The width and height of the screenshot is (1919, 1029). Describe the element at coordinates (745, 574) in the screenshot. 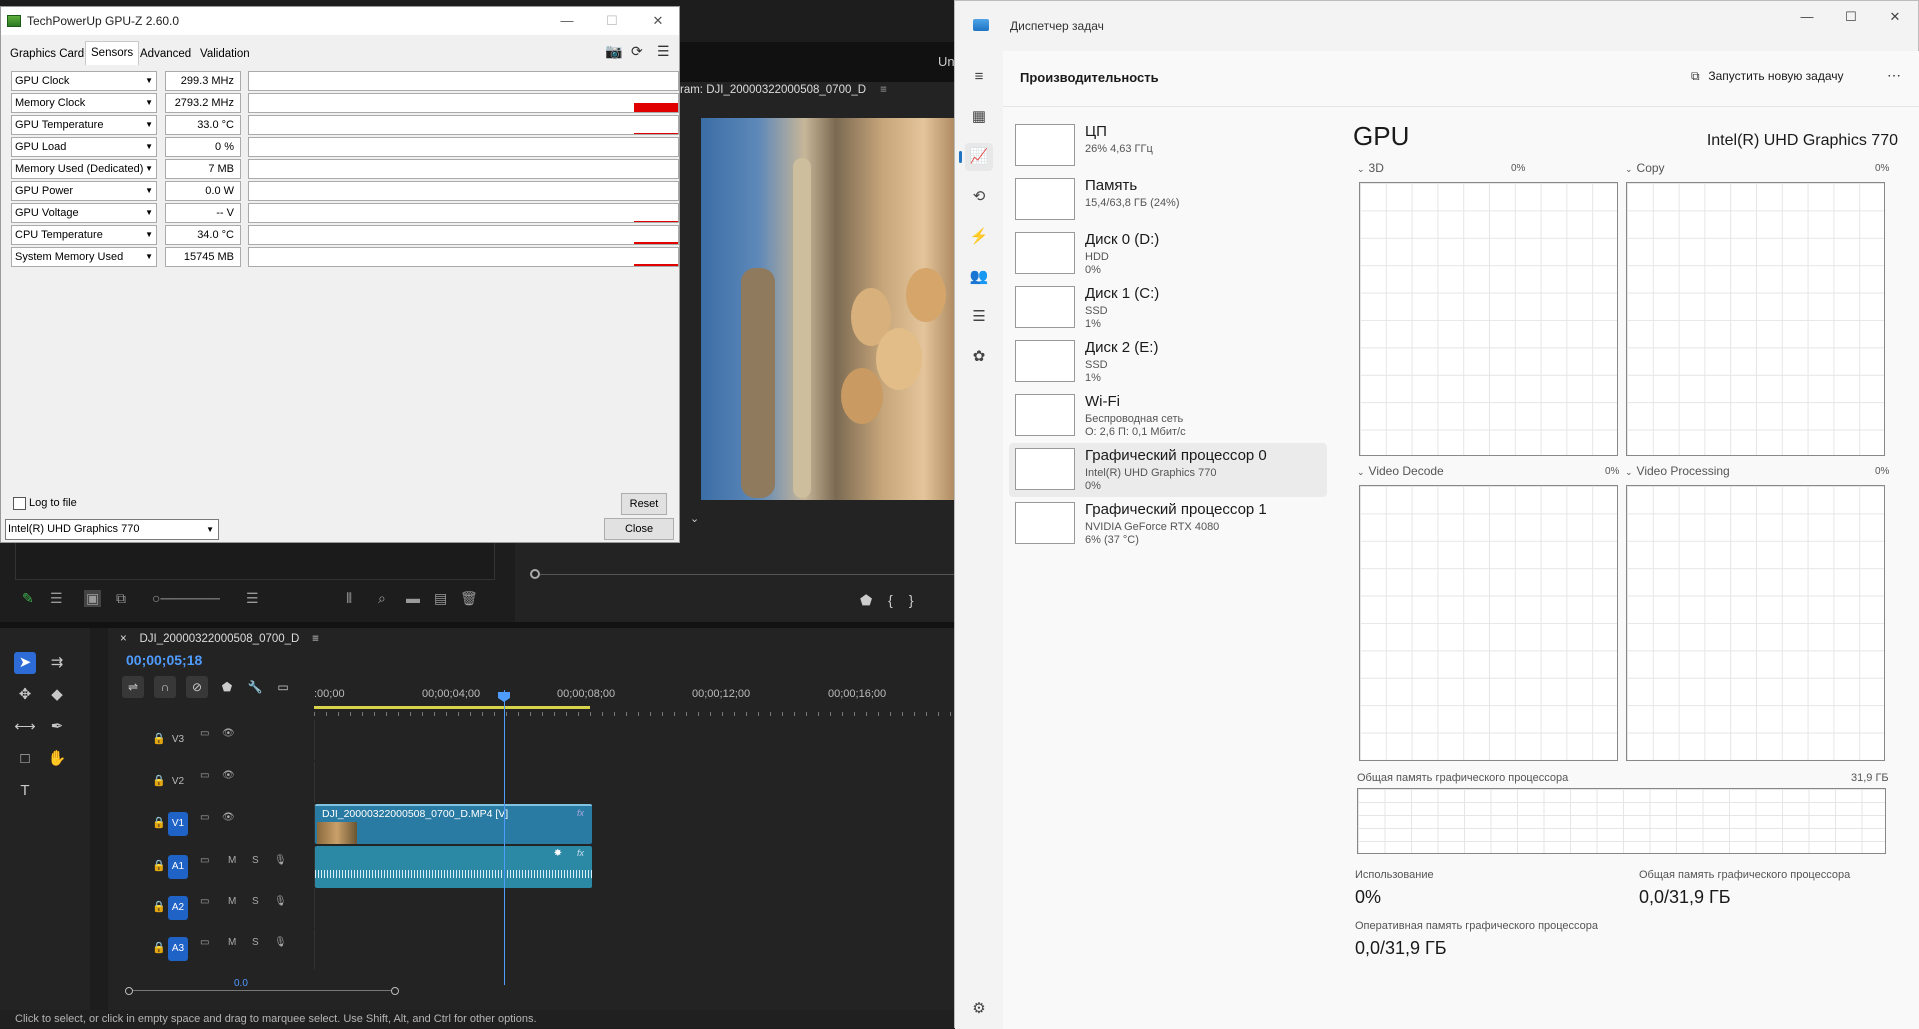

I see `program-scrubber` at that location.